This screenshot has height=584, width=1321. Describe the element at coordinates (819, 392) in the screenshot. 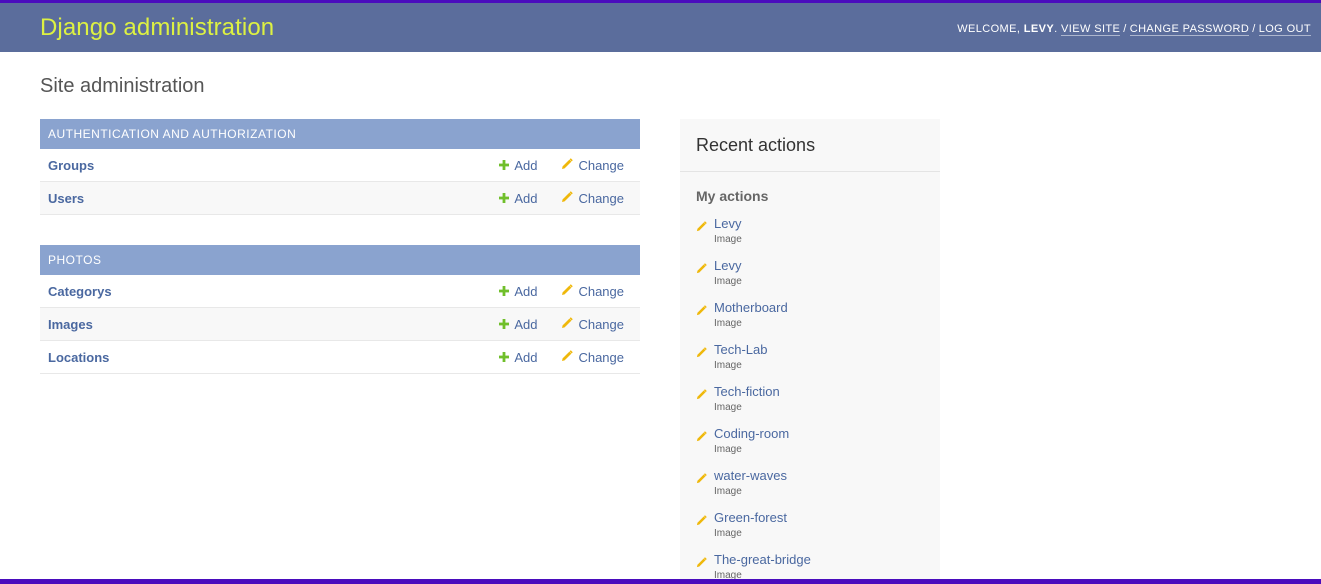

I see `recent-action-link: Tech-fiction` at that location.